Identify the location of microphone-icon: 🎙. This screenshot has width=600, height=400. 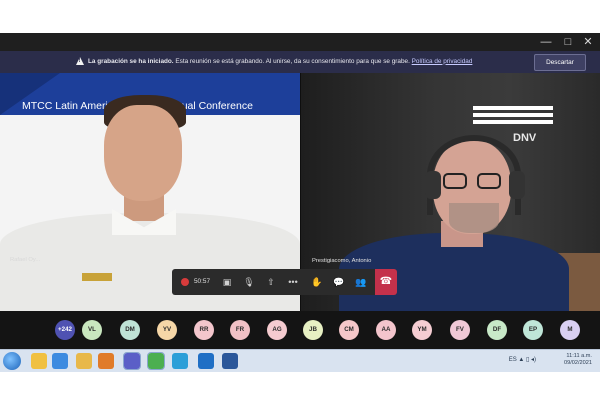
(249, 282).